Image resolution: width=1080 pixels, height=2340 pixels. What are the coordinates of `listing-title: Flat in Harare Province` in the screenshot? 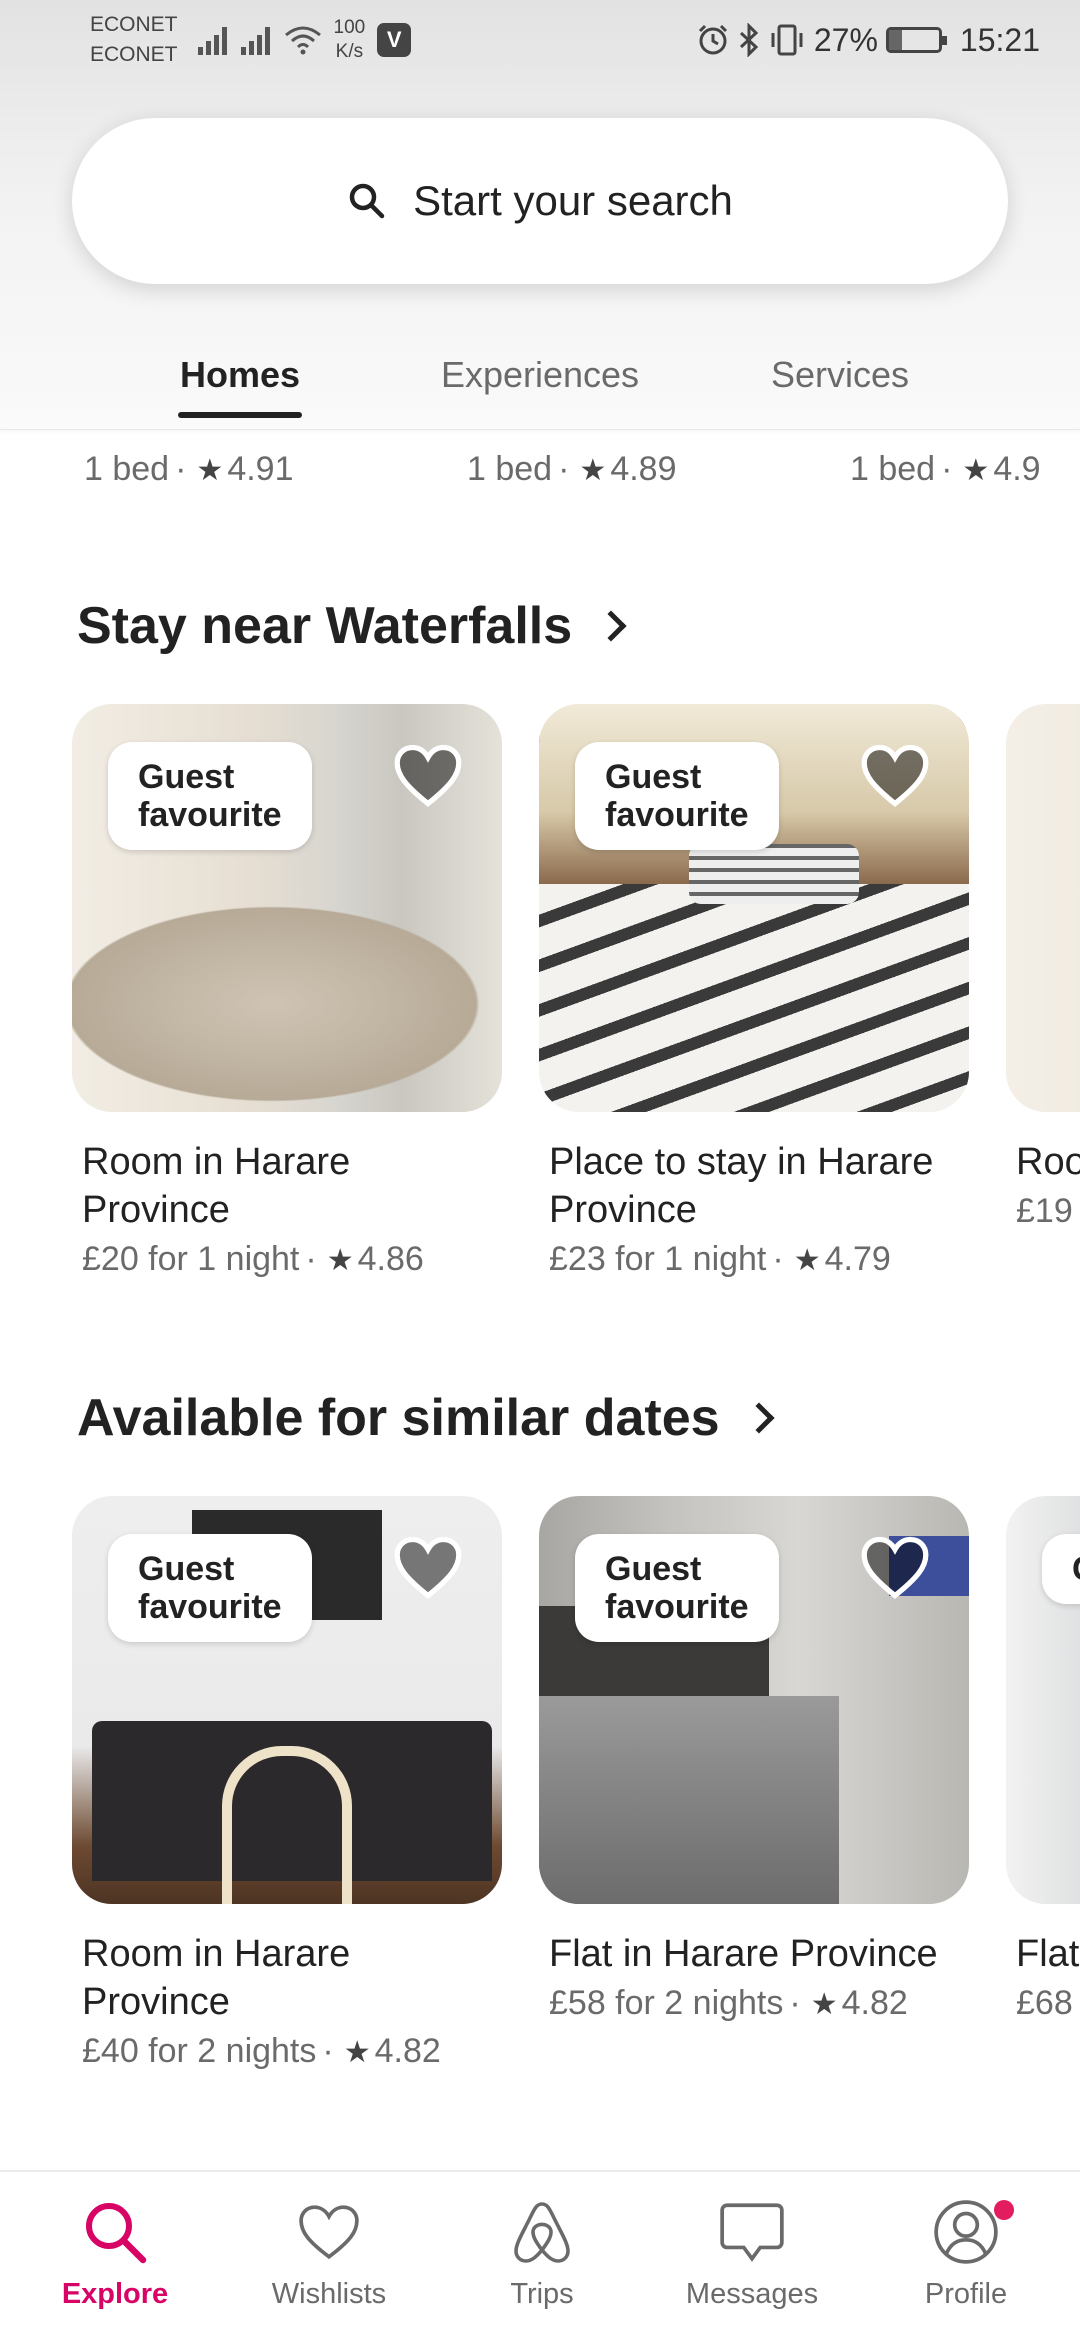 It's located at (743, 1954).